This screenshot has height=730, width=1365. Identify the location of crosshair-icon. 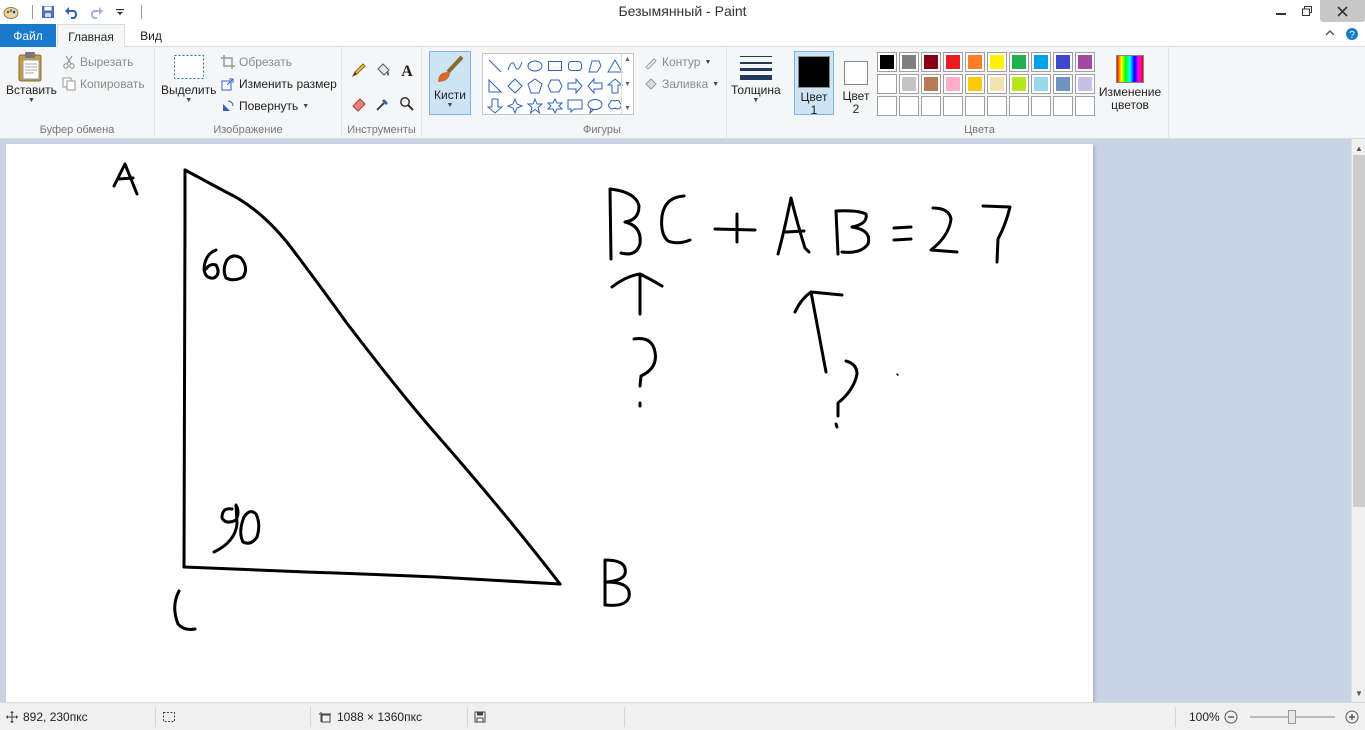
(12, 717).